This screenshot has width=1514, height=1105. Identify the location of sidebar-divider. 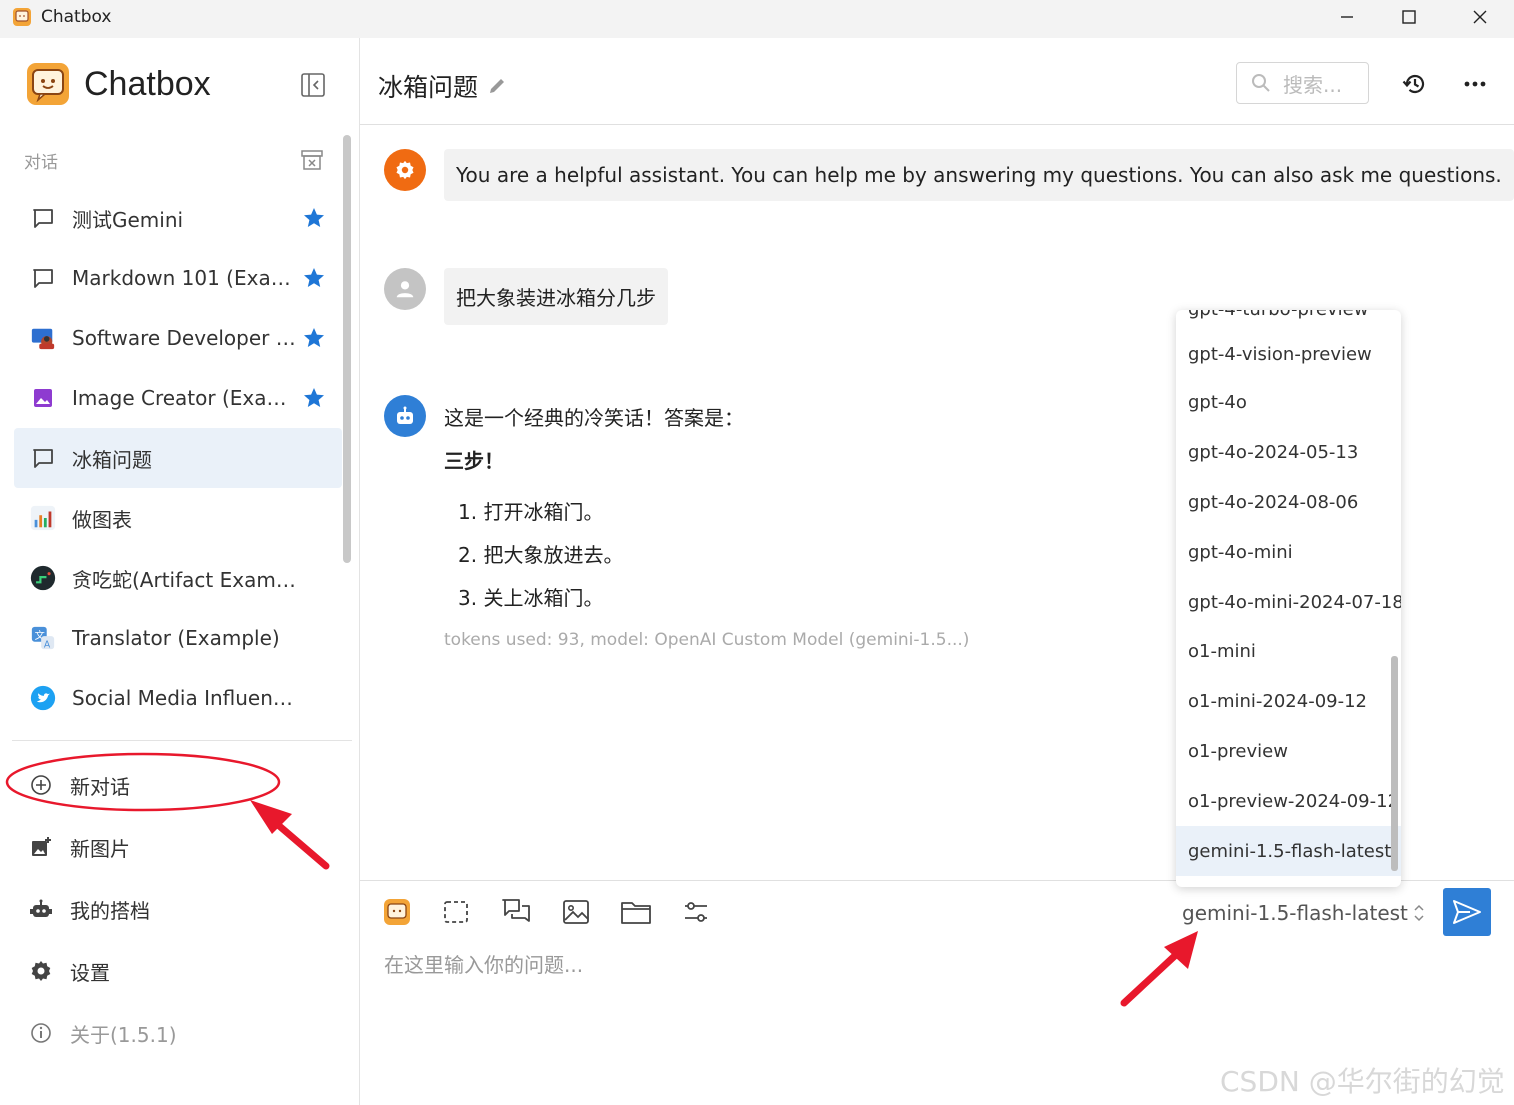
(182, 740).